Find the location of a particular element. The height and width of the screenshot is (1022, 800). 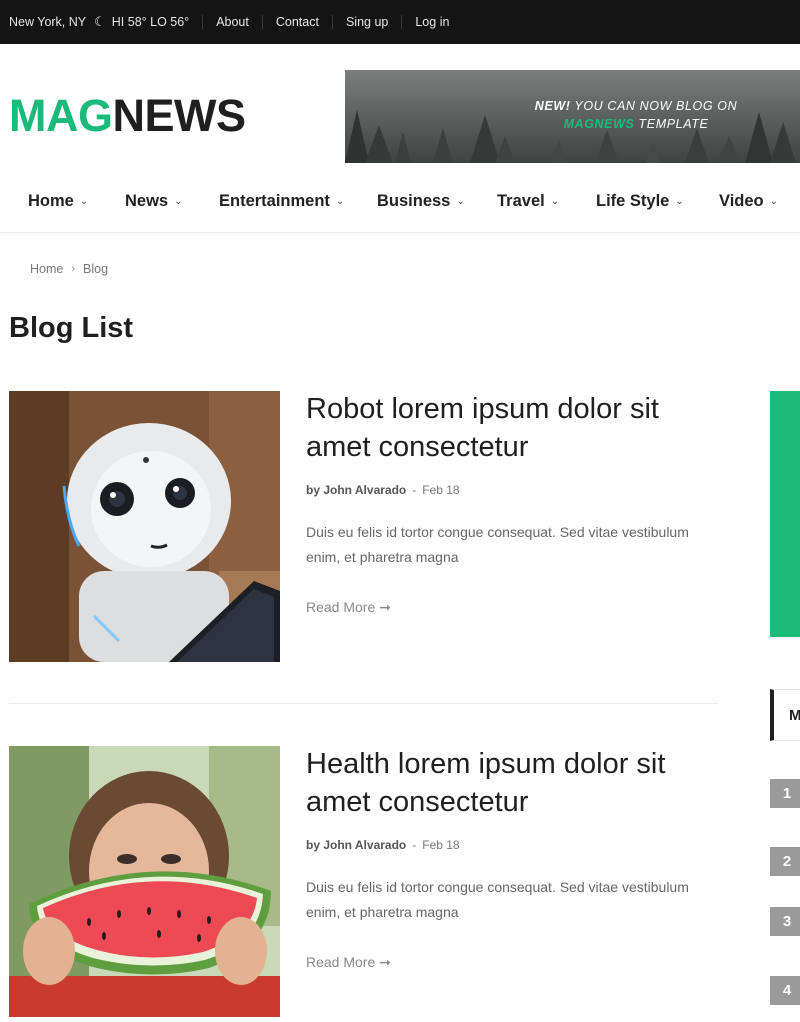

breadcrumb-home: Home is located at coordinates (46, 269).